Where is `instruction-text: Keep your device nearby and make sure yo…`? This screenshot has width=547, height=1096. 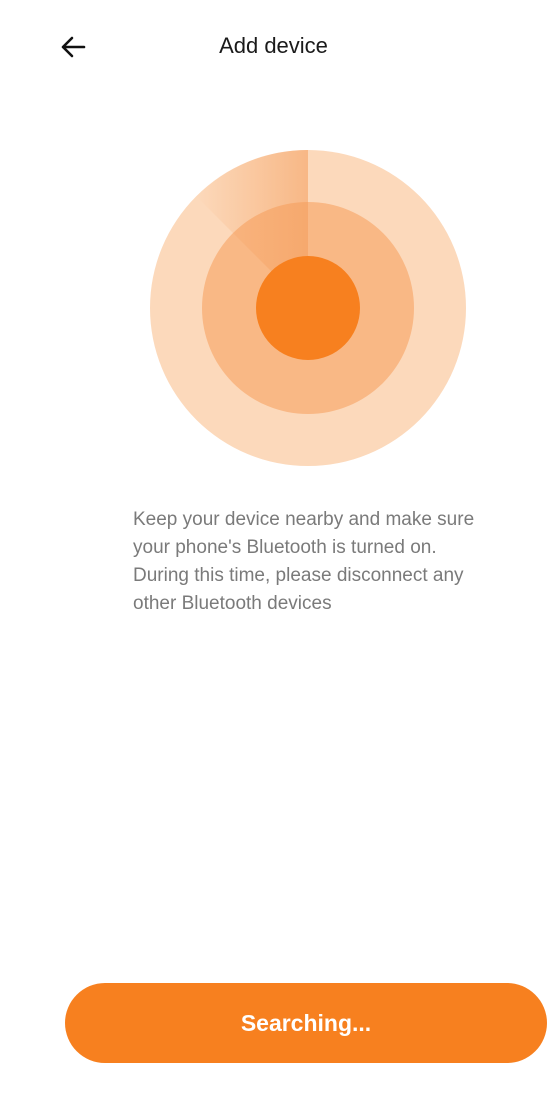 instruction-text: Keep your device nearby and make sure yo… is located at coordinates (304, 561).